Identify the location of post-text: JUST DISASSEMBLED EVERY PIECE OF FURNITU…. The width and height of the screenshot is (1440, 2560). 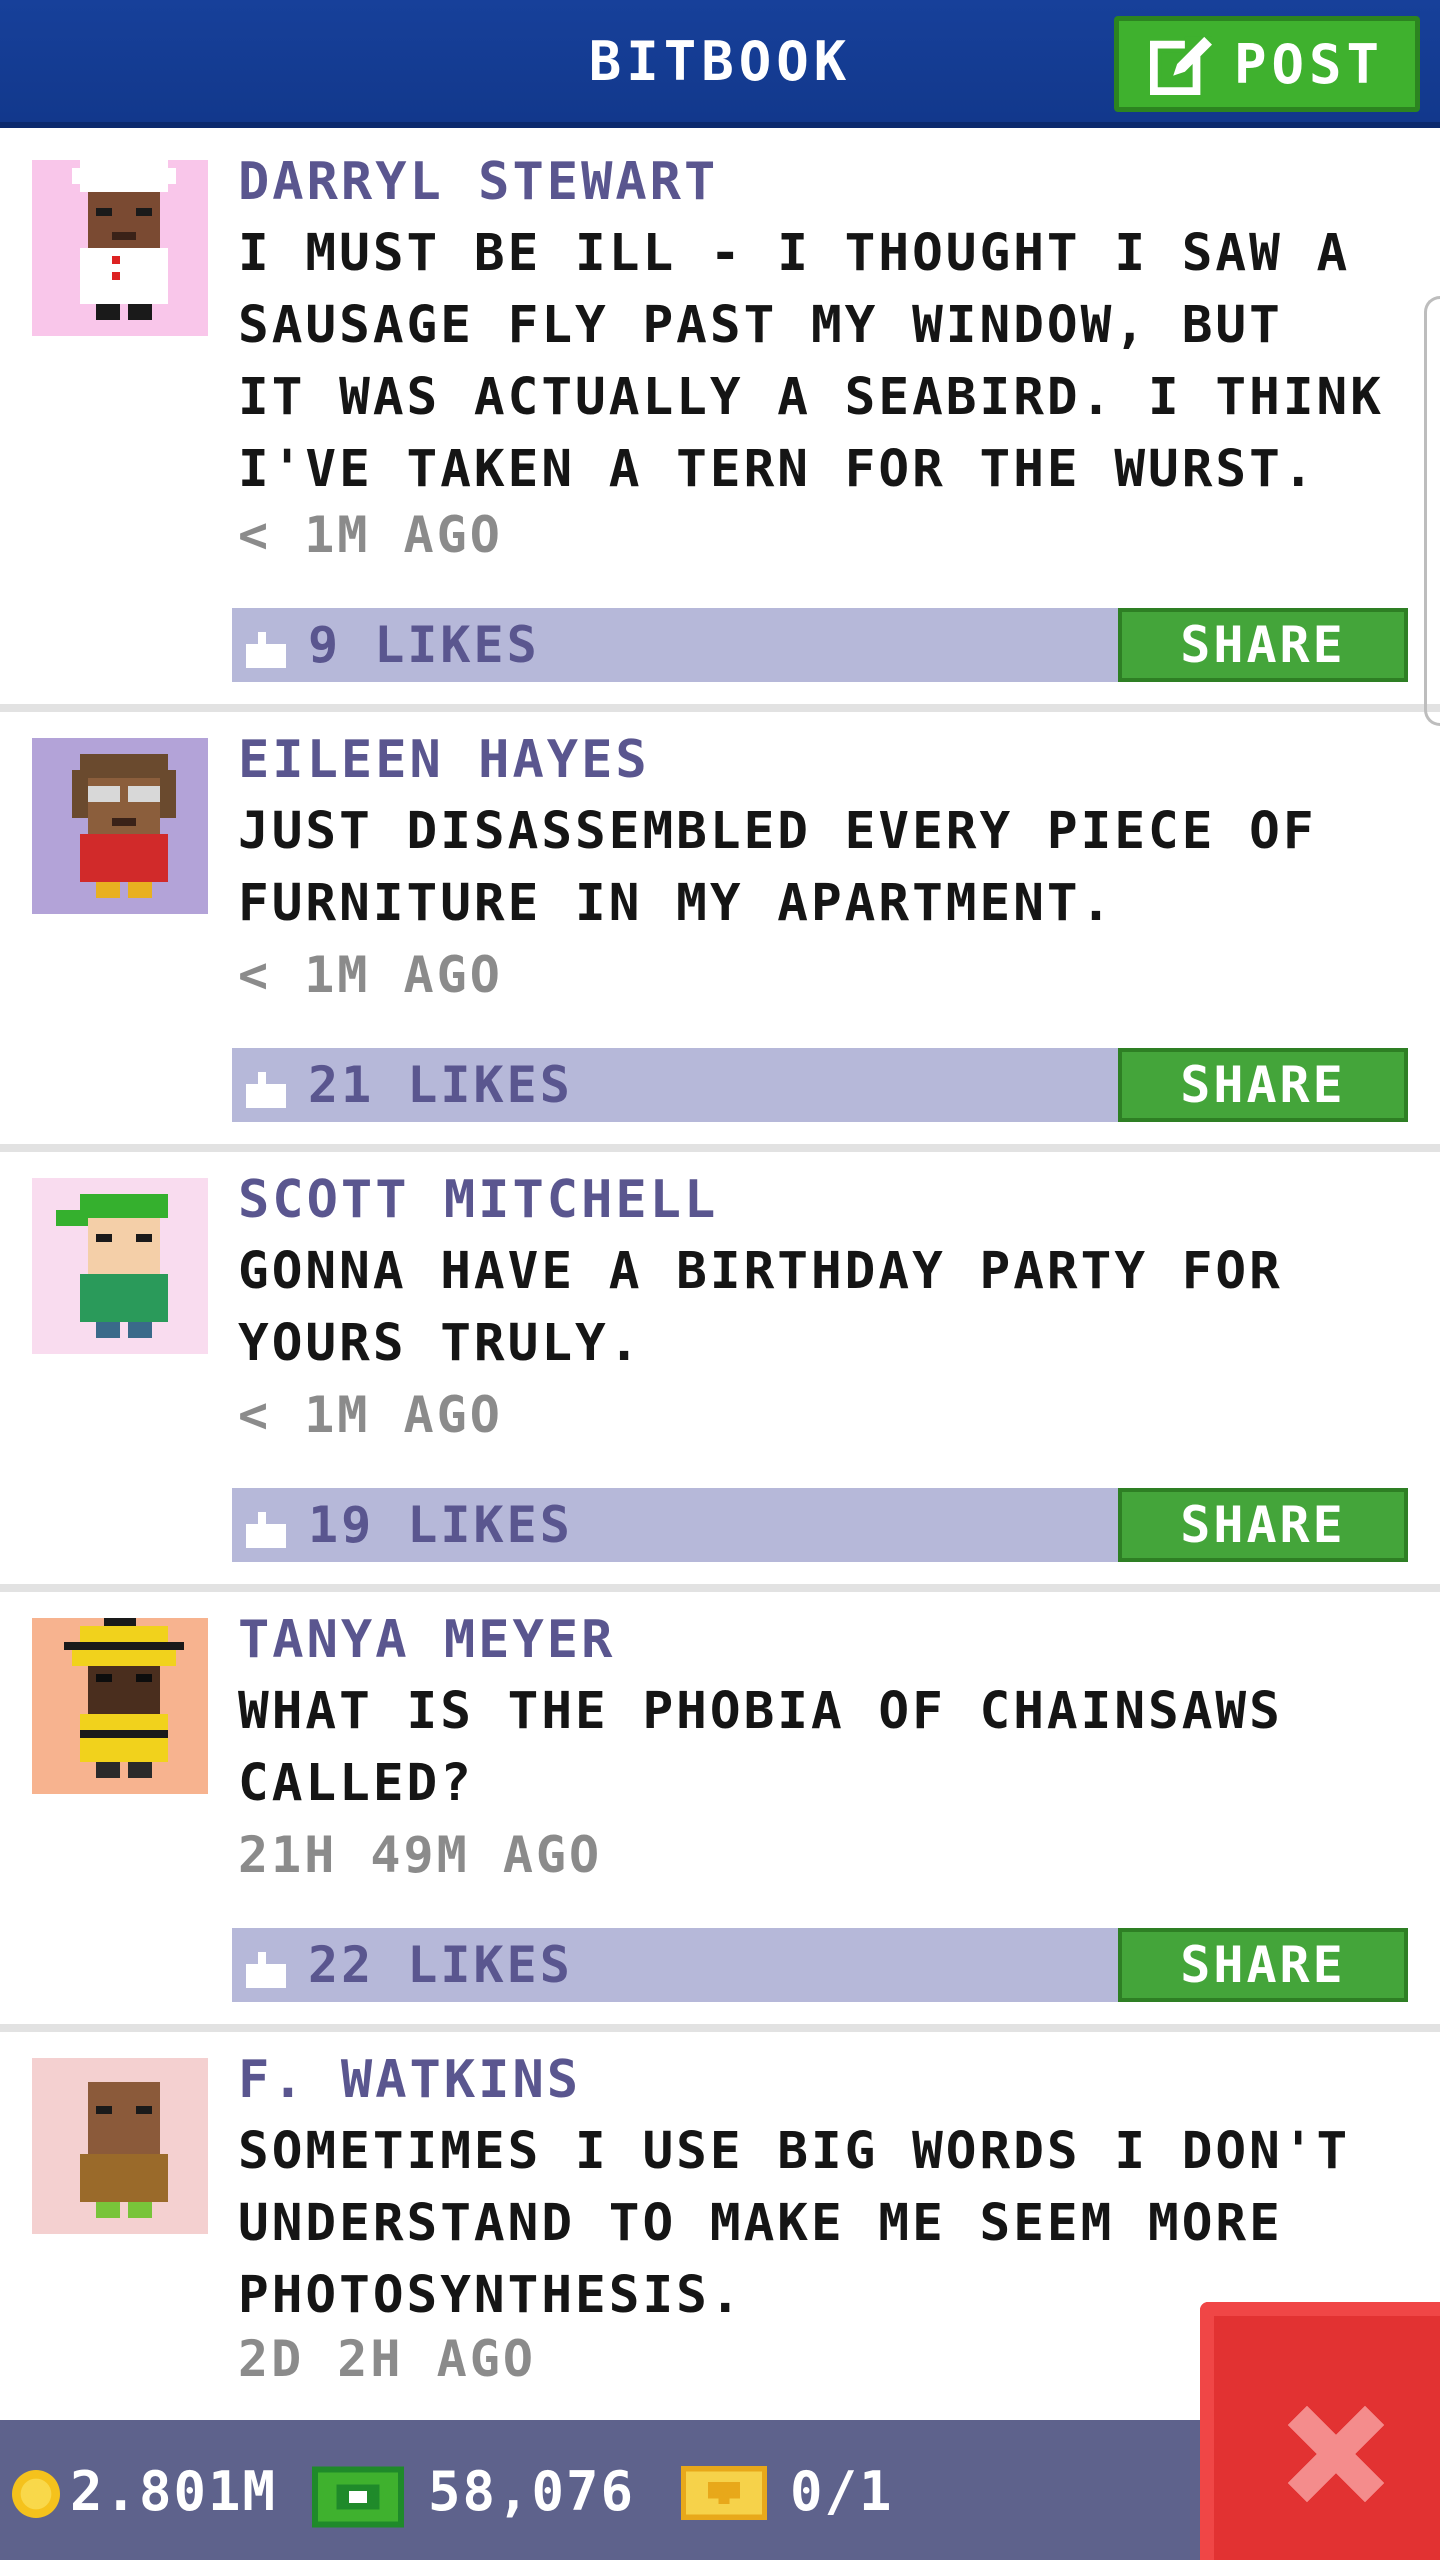
(777, 867).